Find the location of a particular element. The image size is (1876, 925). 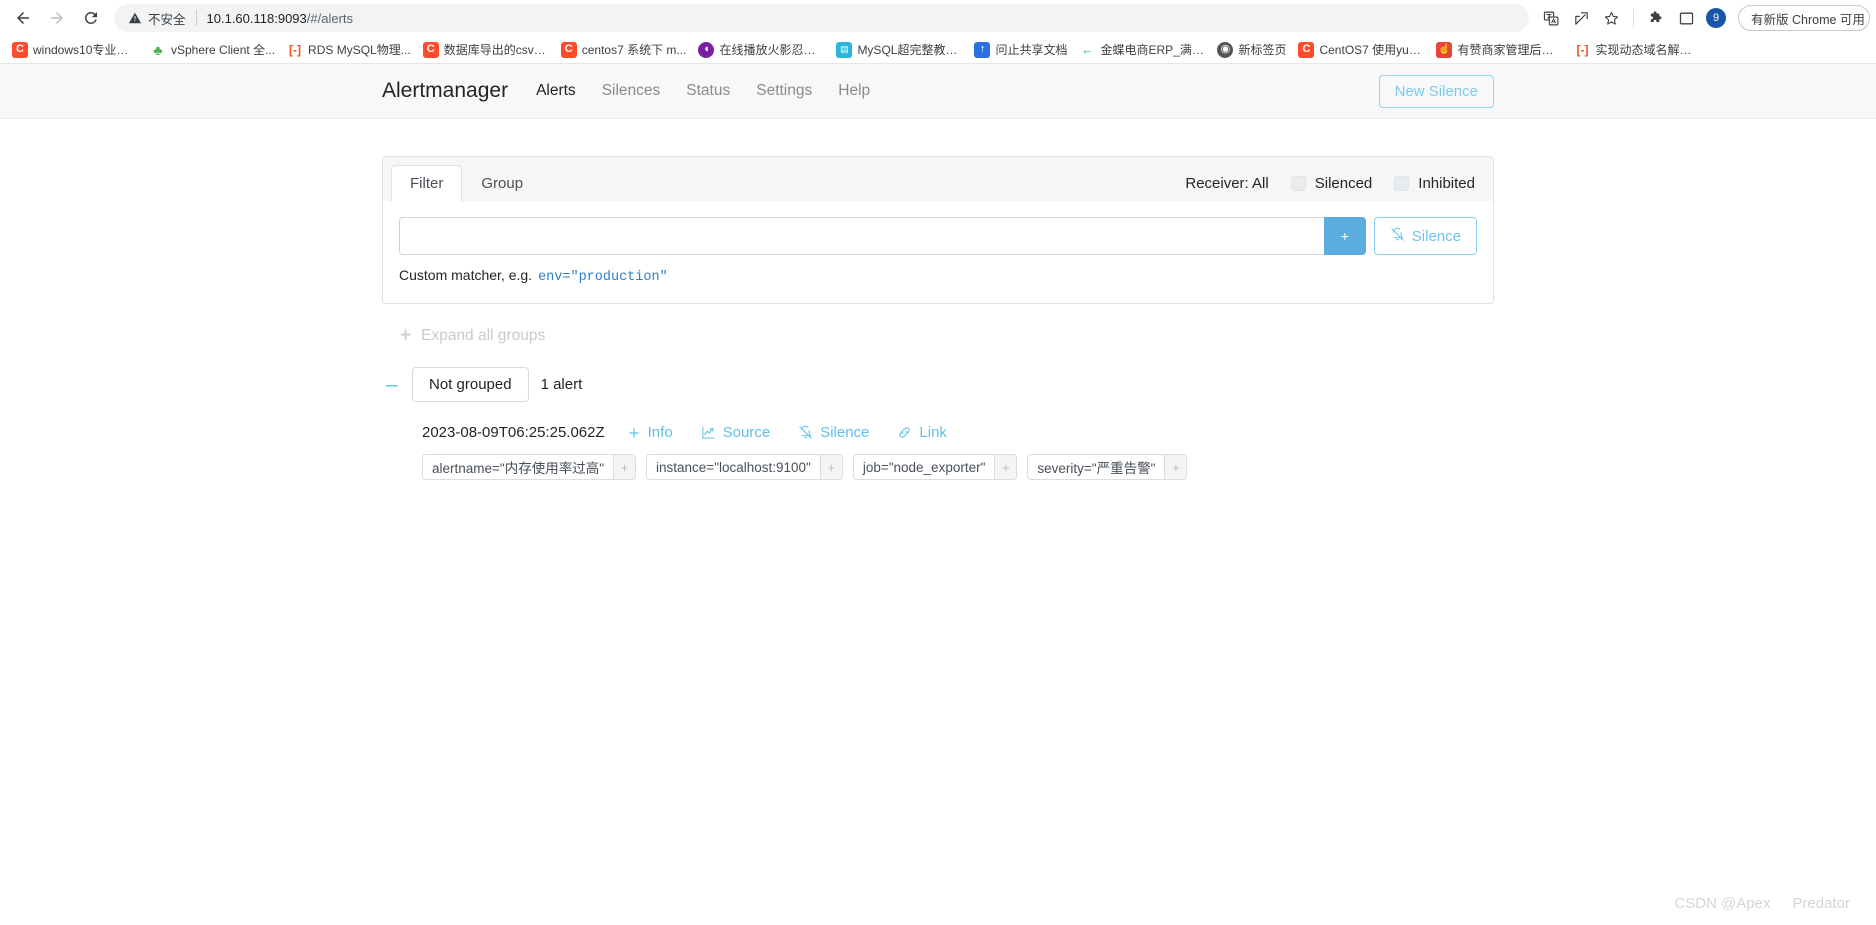

bookmark-favicon-icon: ↑ is located at coordinates (982, 49).